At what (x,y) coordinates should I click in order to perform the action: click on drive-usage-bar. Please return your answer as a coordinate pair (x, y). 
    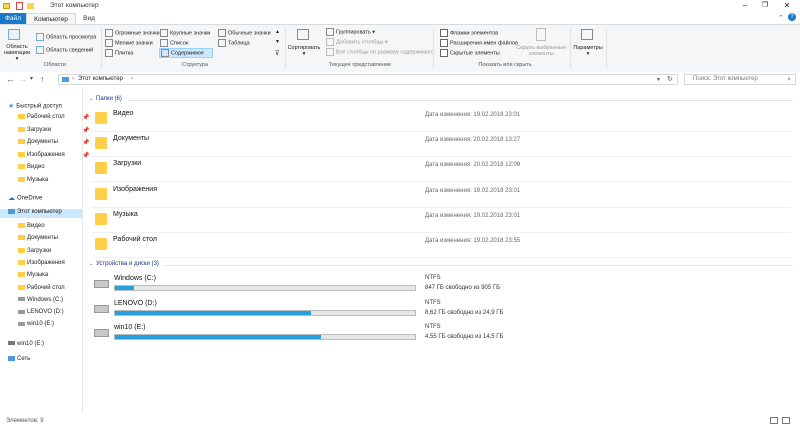
    Looking at the image, I should click on (265, 337).